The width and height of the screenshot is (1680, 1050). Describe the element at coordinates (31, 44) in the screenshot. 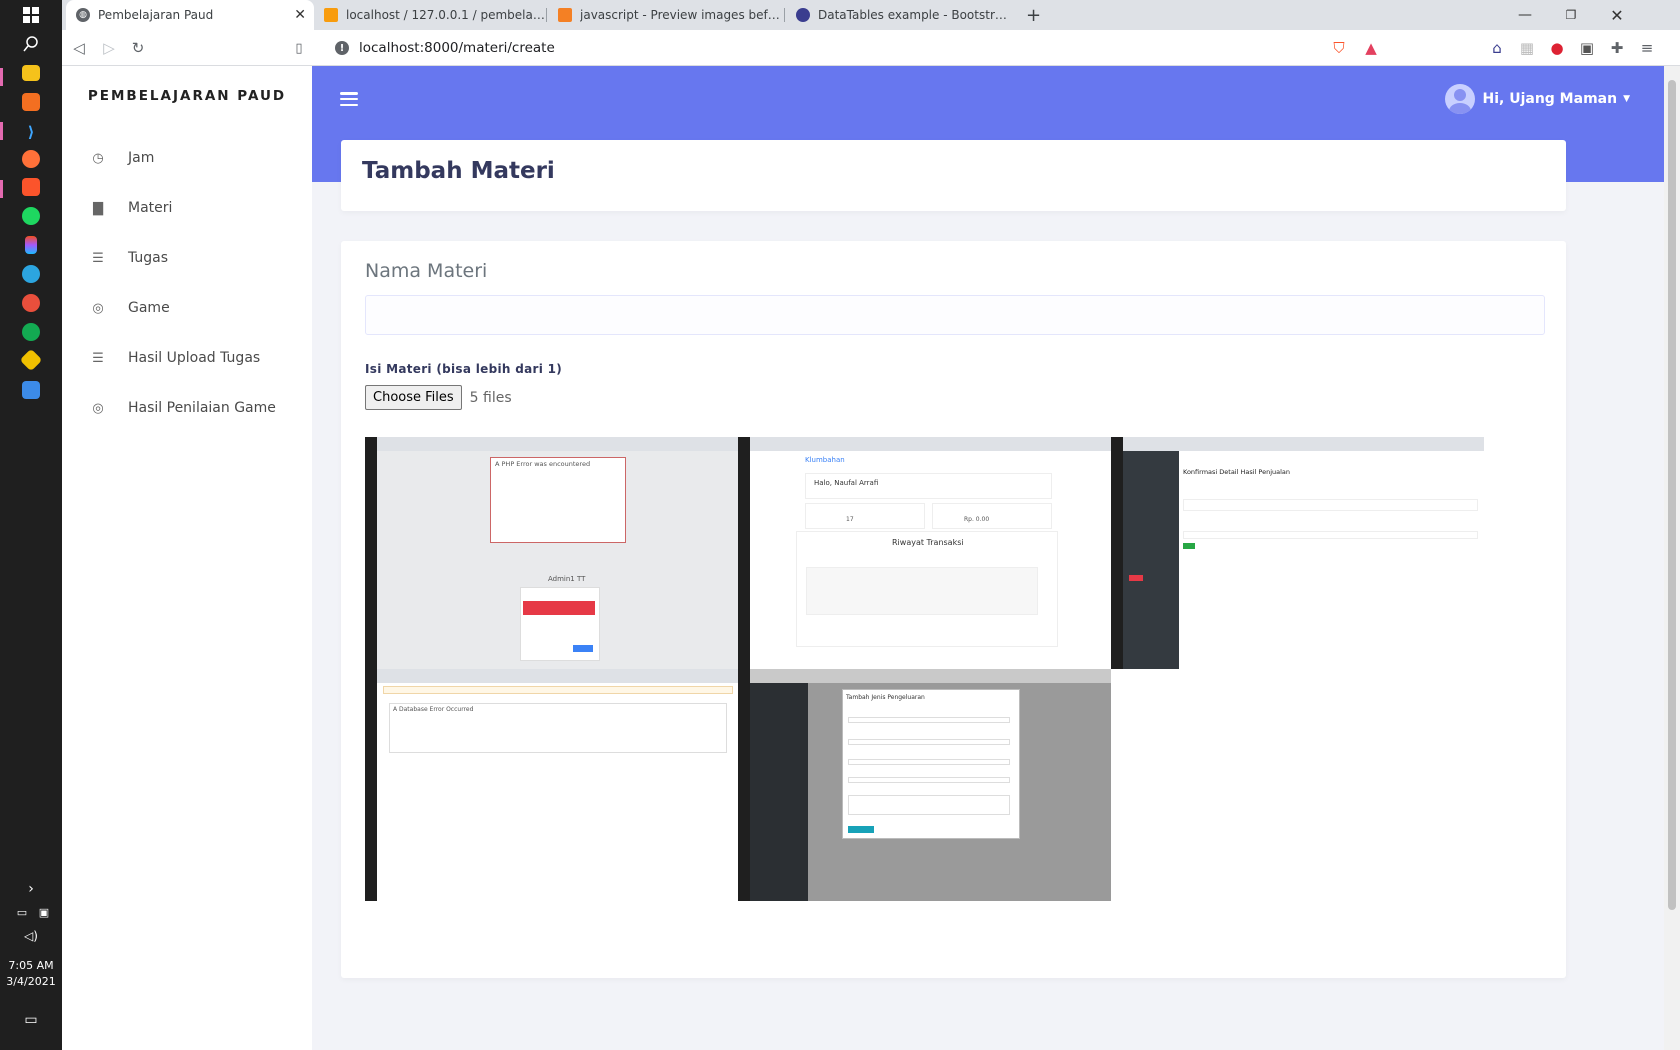

I see `search-icon` at that location.